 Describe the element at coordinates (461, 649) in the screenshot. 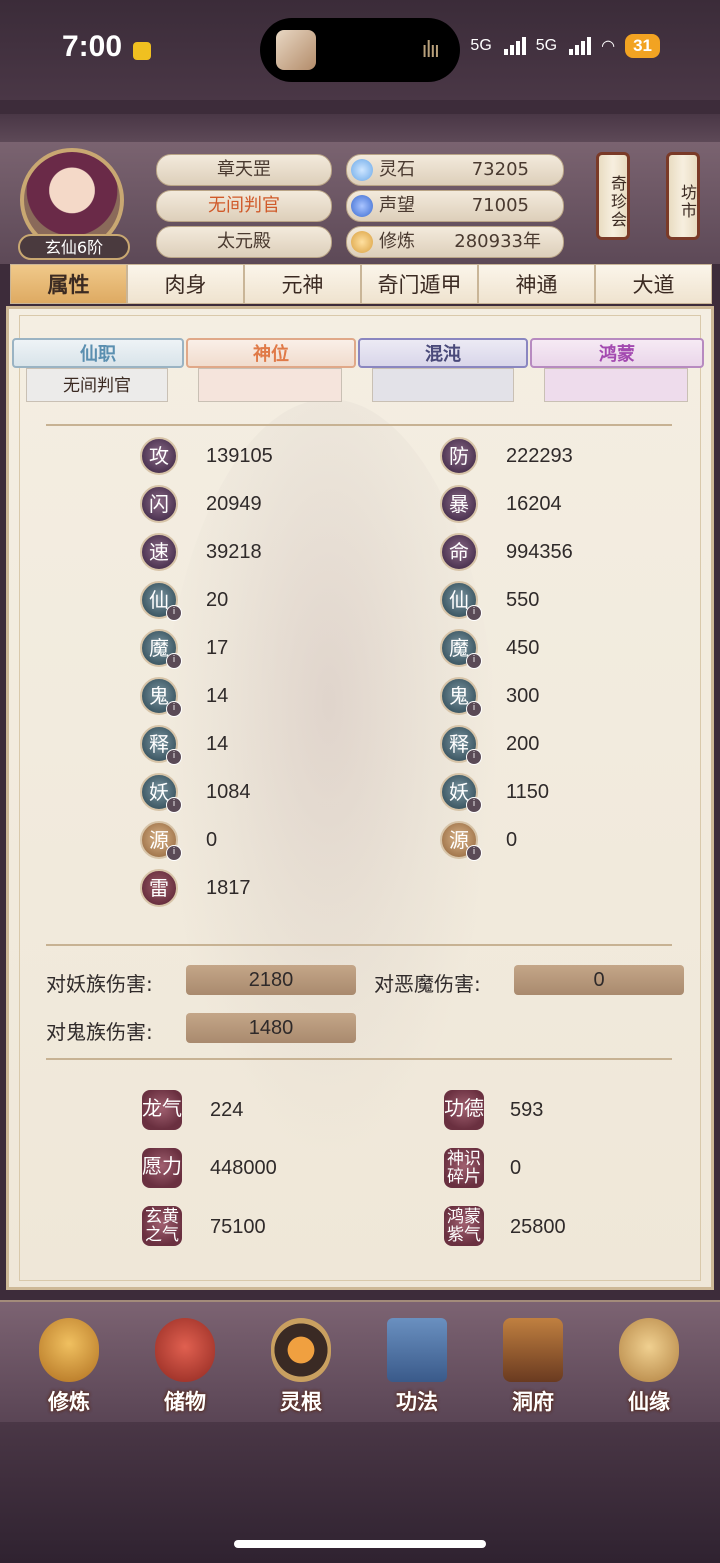

I see `demon-defense-icon: 魔i` at that location.